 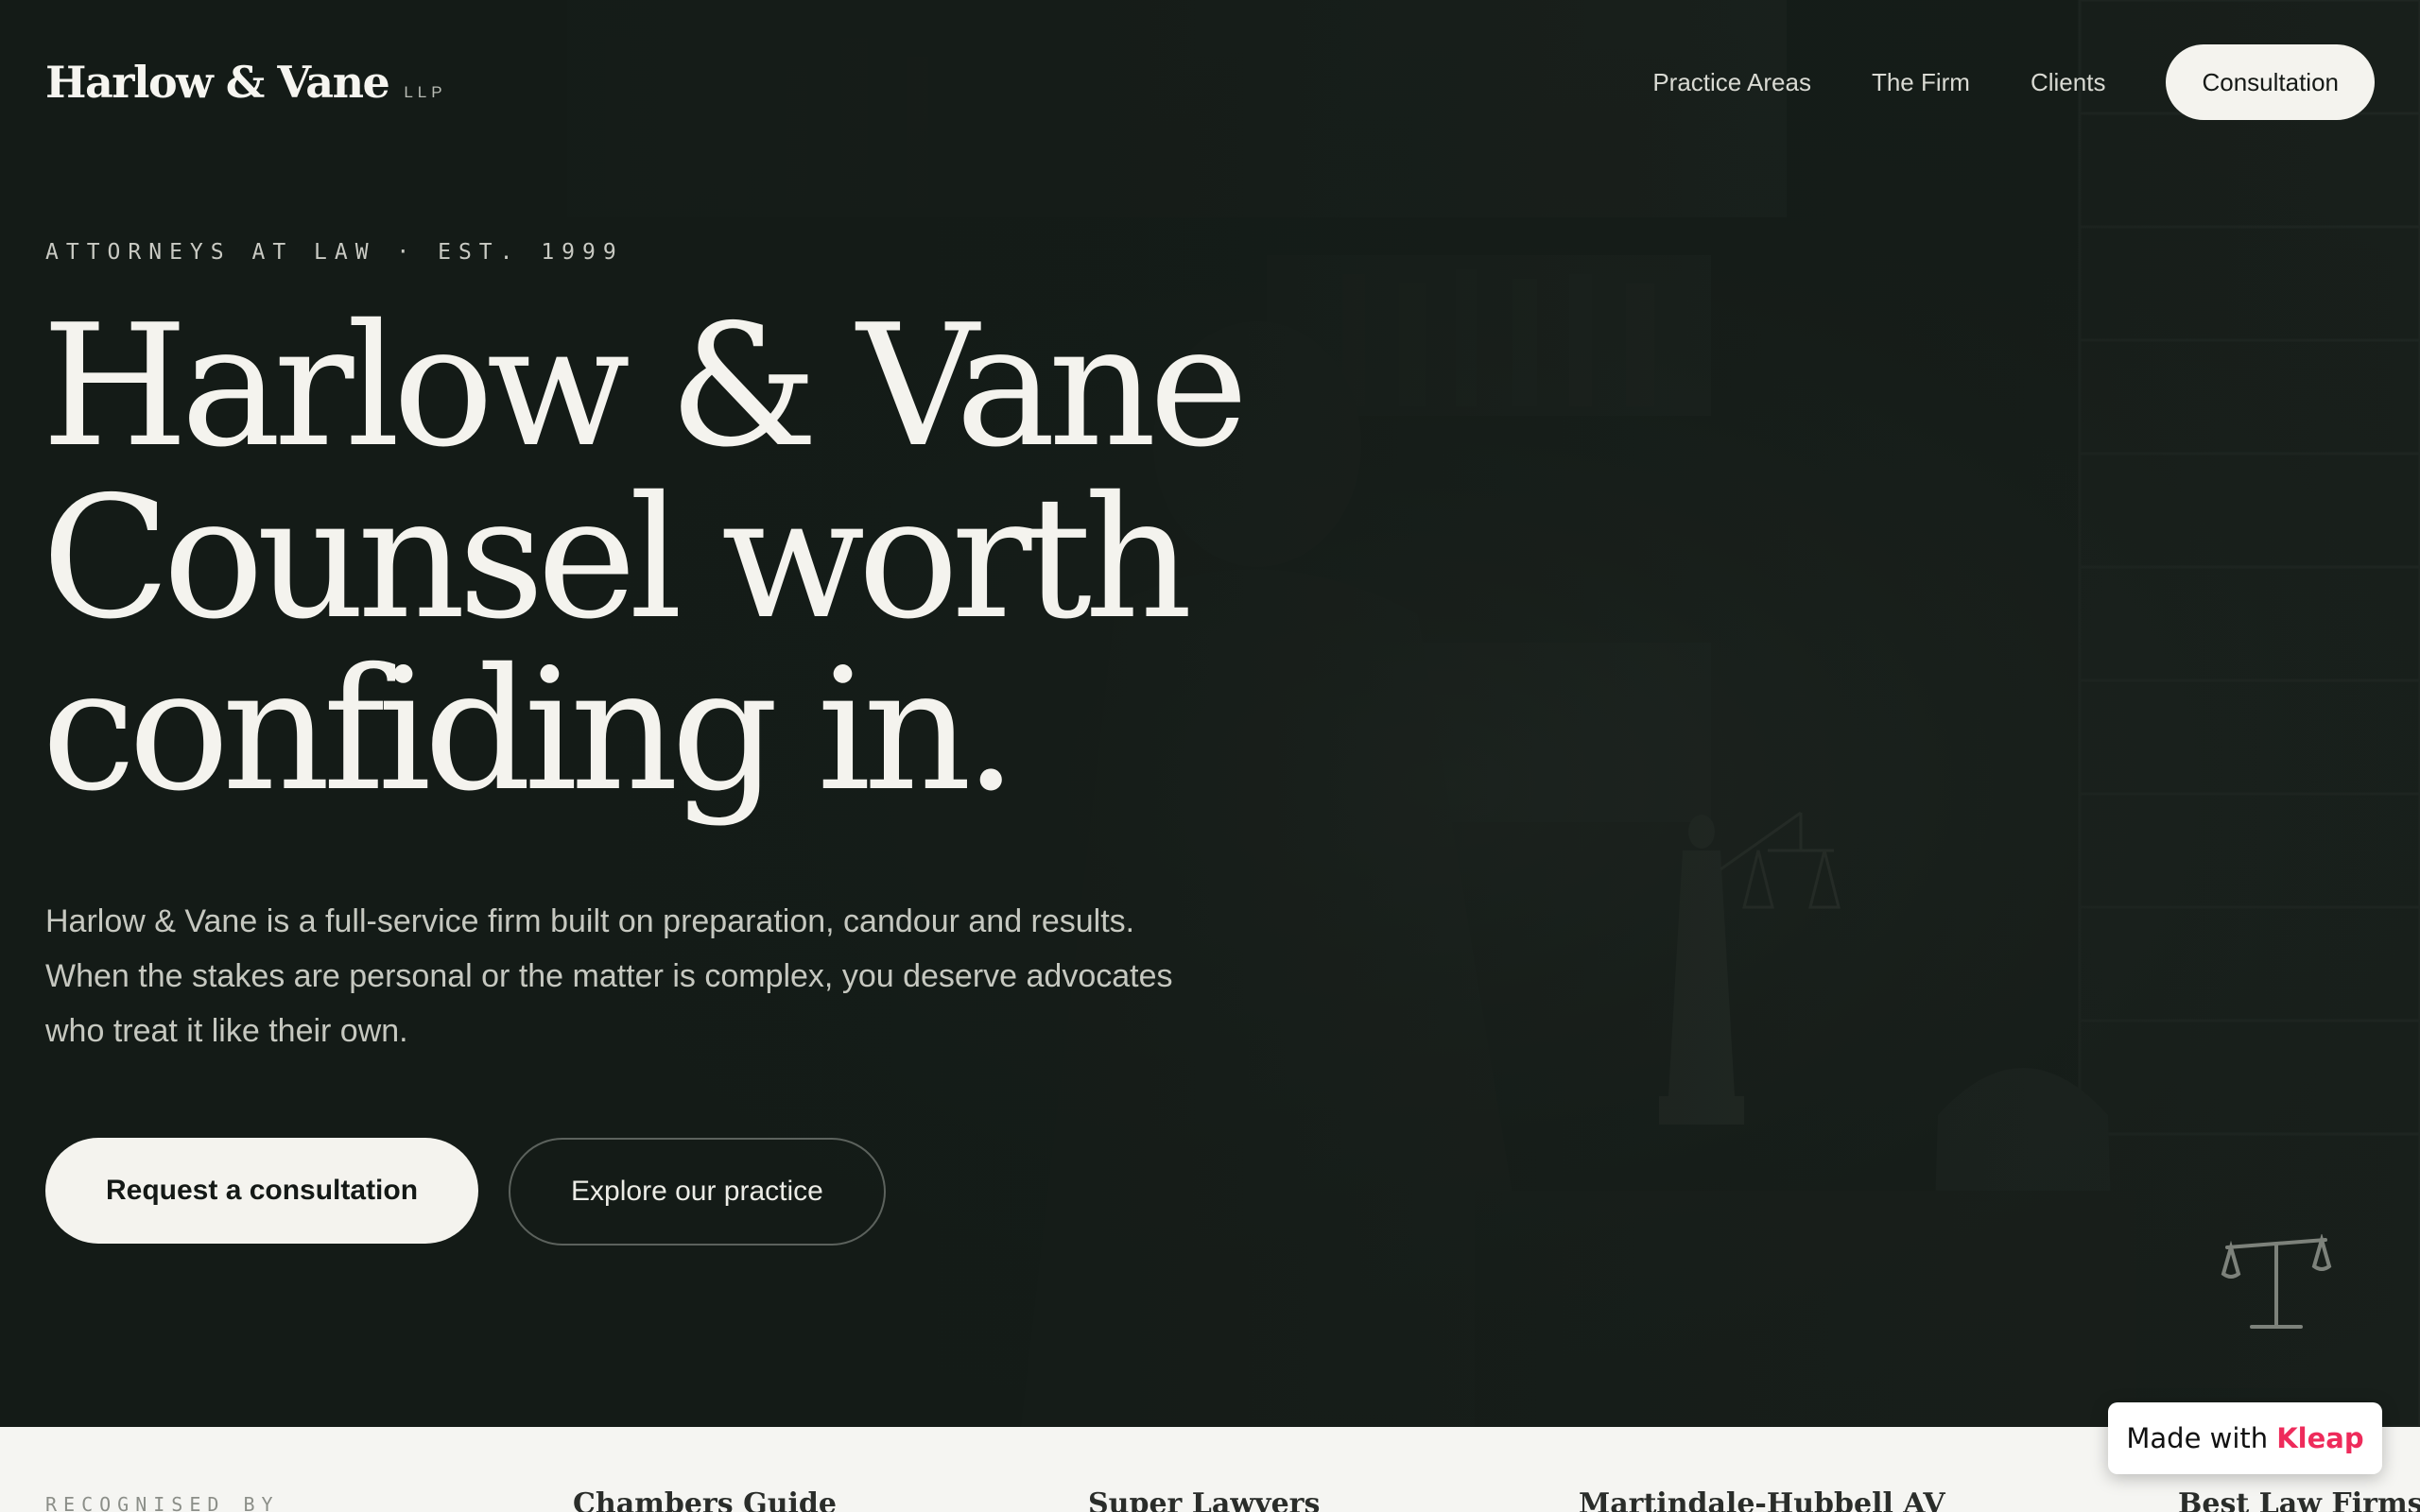 I want to click on headline-line-2: Counsel worth, so click(x=617, y=558).